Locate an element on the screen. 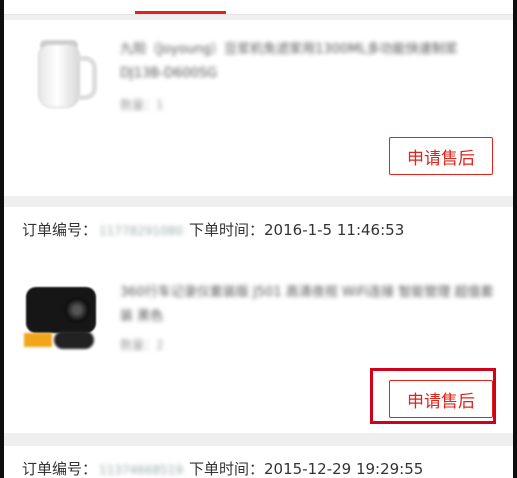 The image size is (517, 478). product-quantity: 数量：1 is located at coordinates (142, 105).